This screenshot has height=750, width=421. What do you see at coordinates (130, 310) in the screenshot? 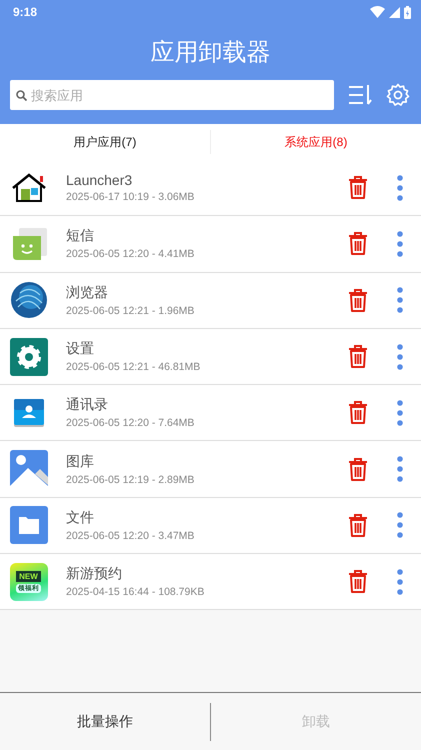
I see `app-details: 2025-06-05 12:21 - 1.96MB` at bounding box center [130, 310].